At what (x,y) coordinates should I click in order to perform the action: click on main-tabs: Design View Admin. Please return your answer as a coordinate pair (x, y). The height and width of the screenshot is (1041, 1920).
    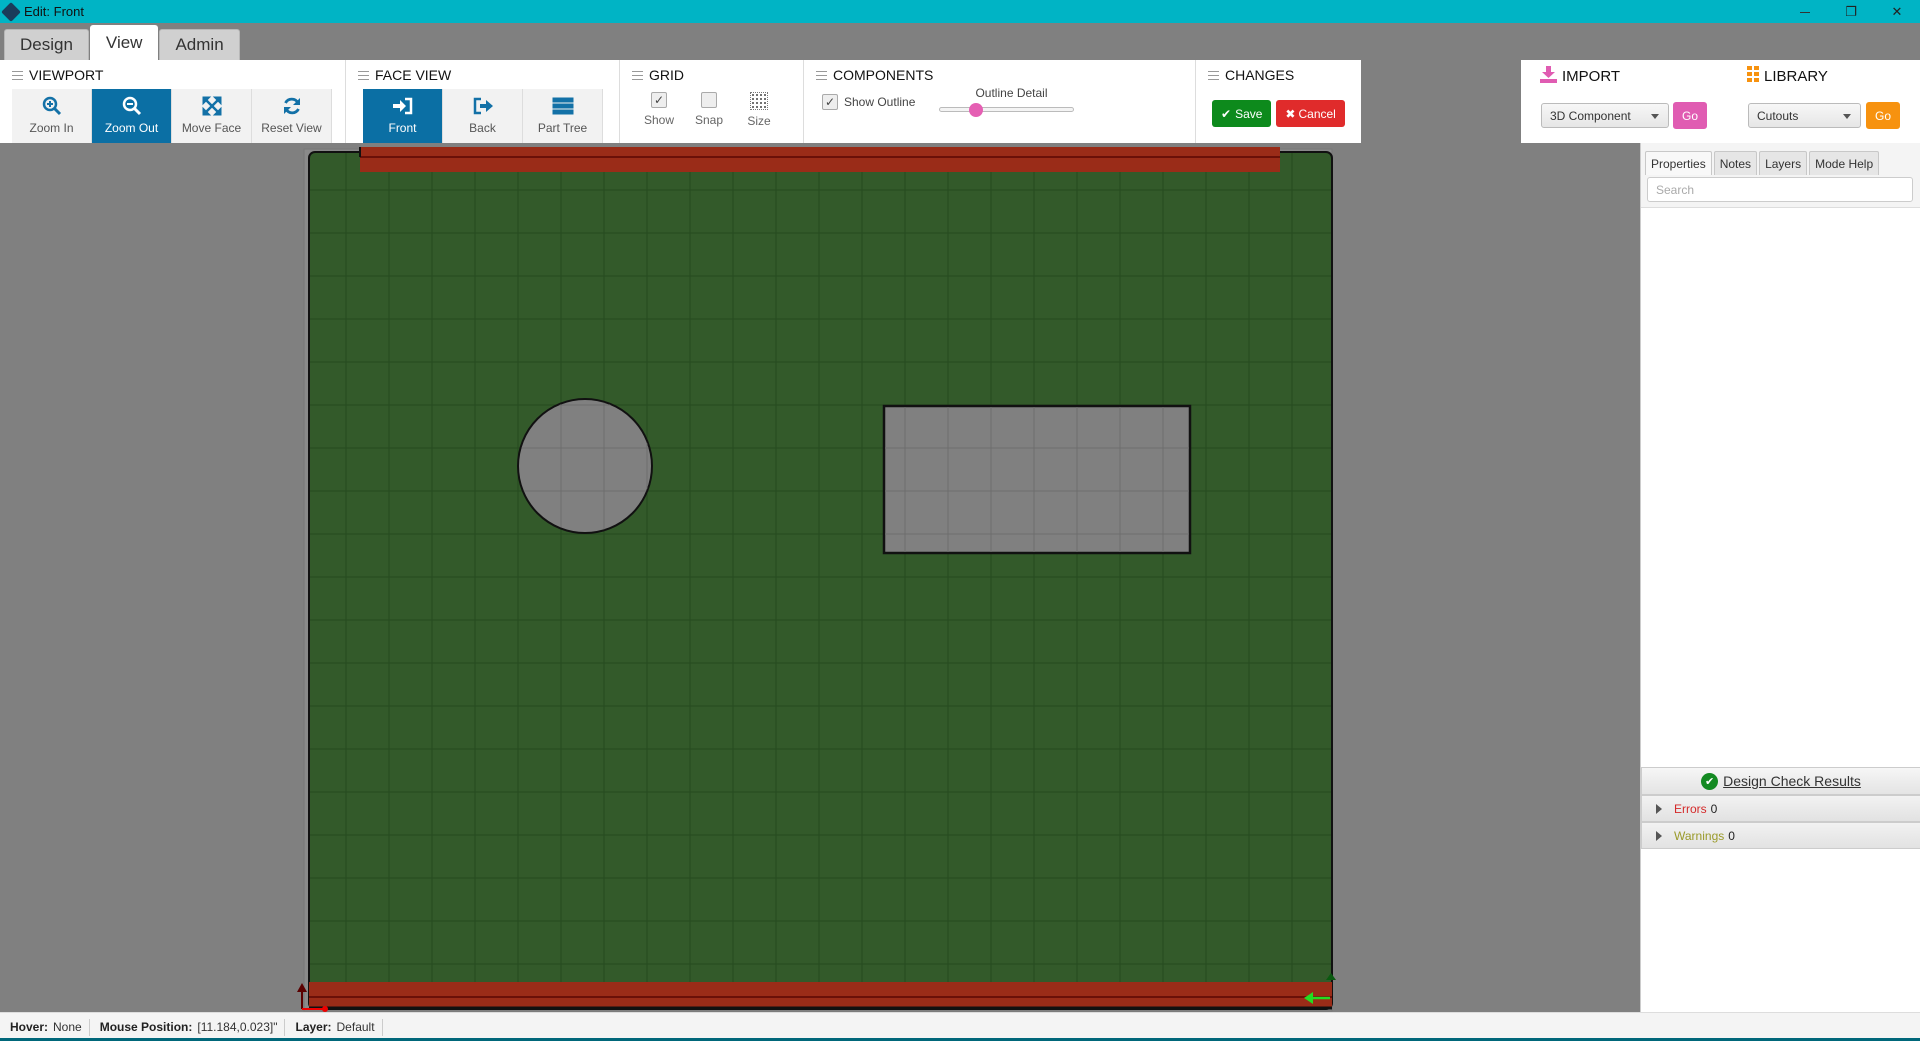
    Looking at the image, I should click on (120, 41).